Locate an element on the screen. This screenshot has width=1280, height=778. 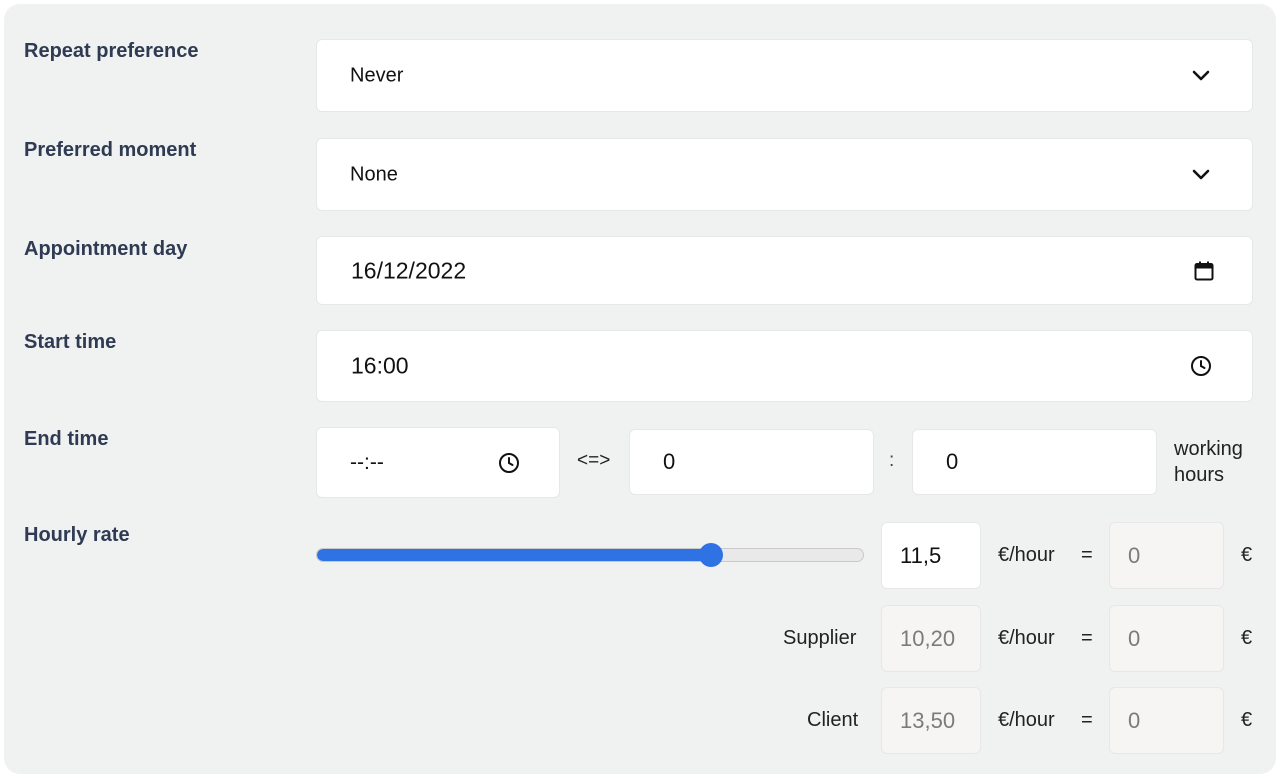
supplier-equals: = is located at coordinates (1087, 638).